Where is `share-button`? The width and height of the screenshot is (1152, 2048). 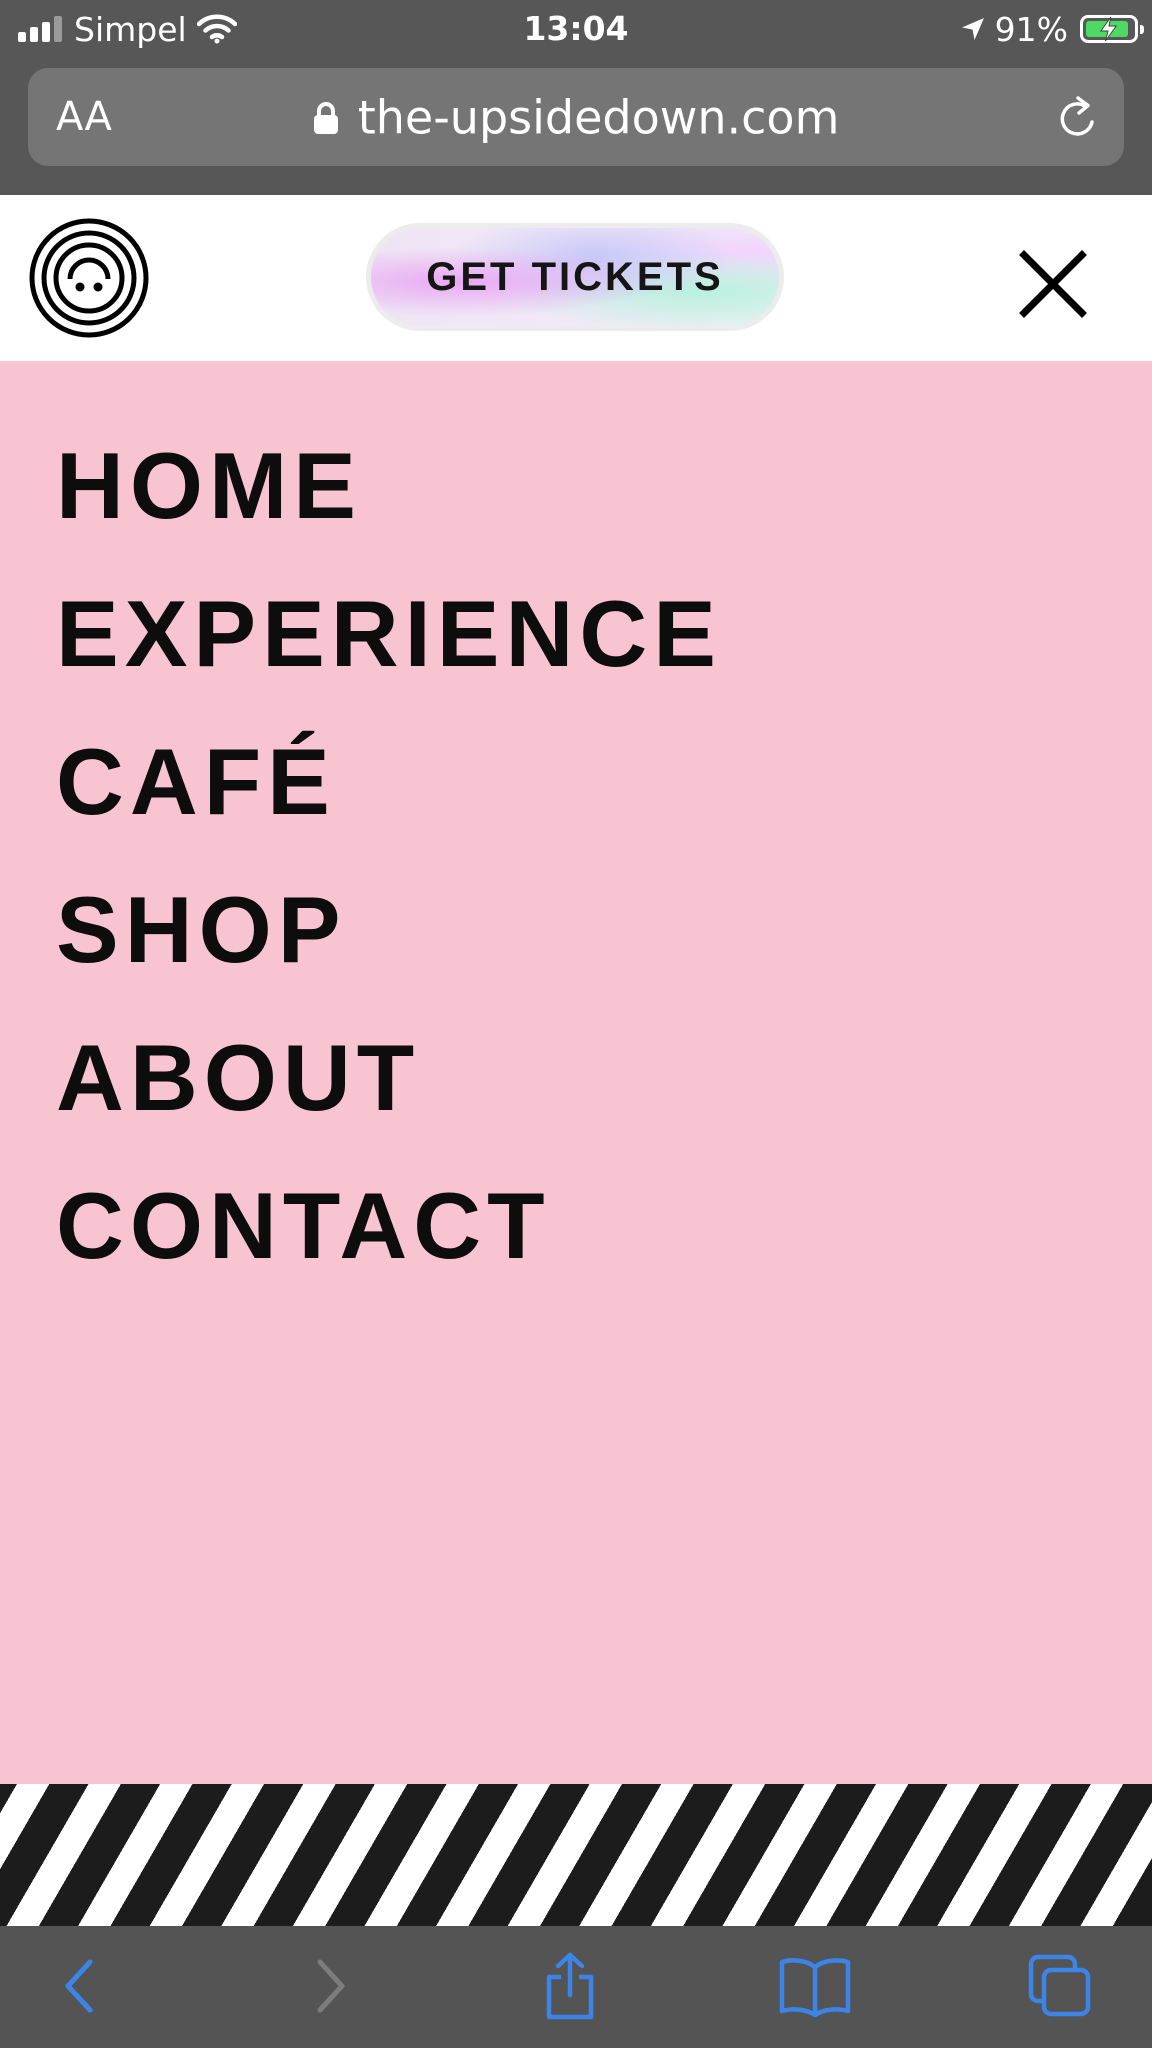
share-button is located at coordinates (570, 1986).